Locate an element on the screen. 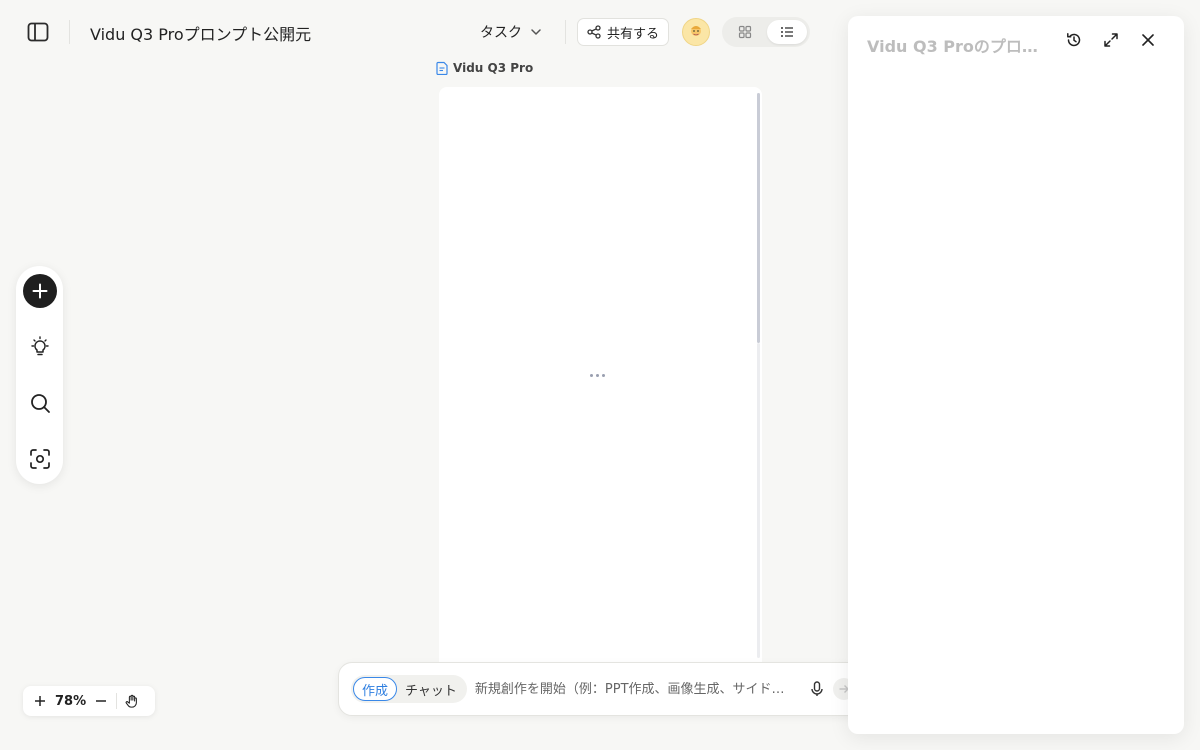 The width and height of the screenshot is (1200, 750). add-button is located at coordinates (39, 291).